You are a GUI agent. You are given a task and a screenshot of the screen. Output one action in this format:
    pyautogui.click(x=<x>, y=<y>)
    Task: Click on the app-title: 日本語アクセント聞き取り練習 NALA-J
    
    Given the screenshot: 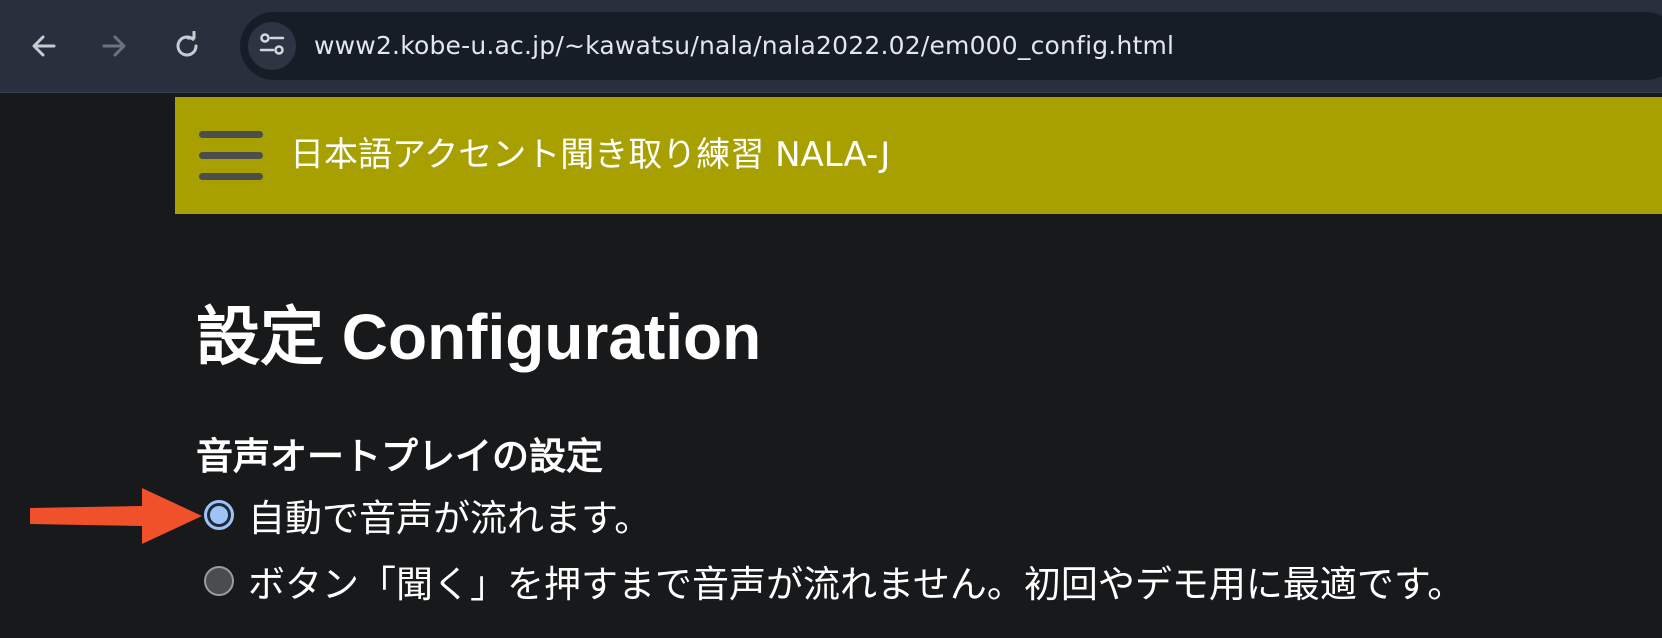 What is the action you would take?
    pyautogui.click(x=590, y=155)
    